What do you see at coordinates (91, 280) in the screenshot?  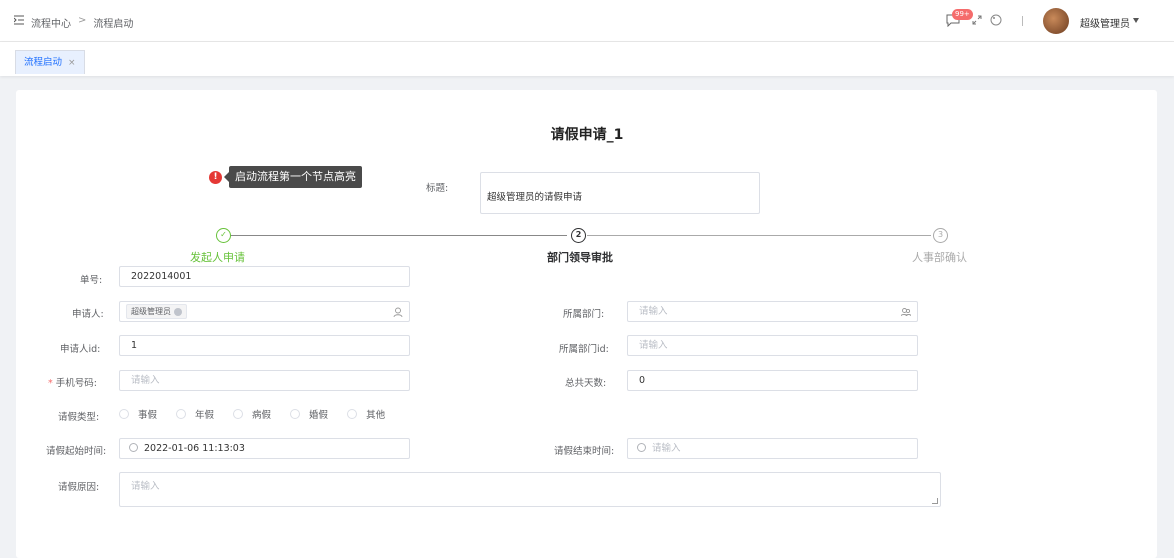 I see `order-no-label: 单号:` at bounding box center [91, 280].